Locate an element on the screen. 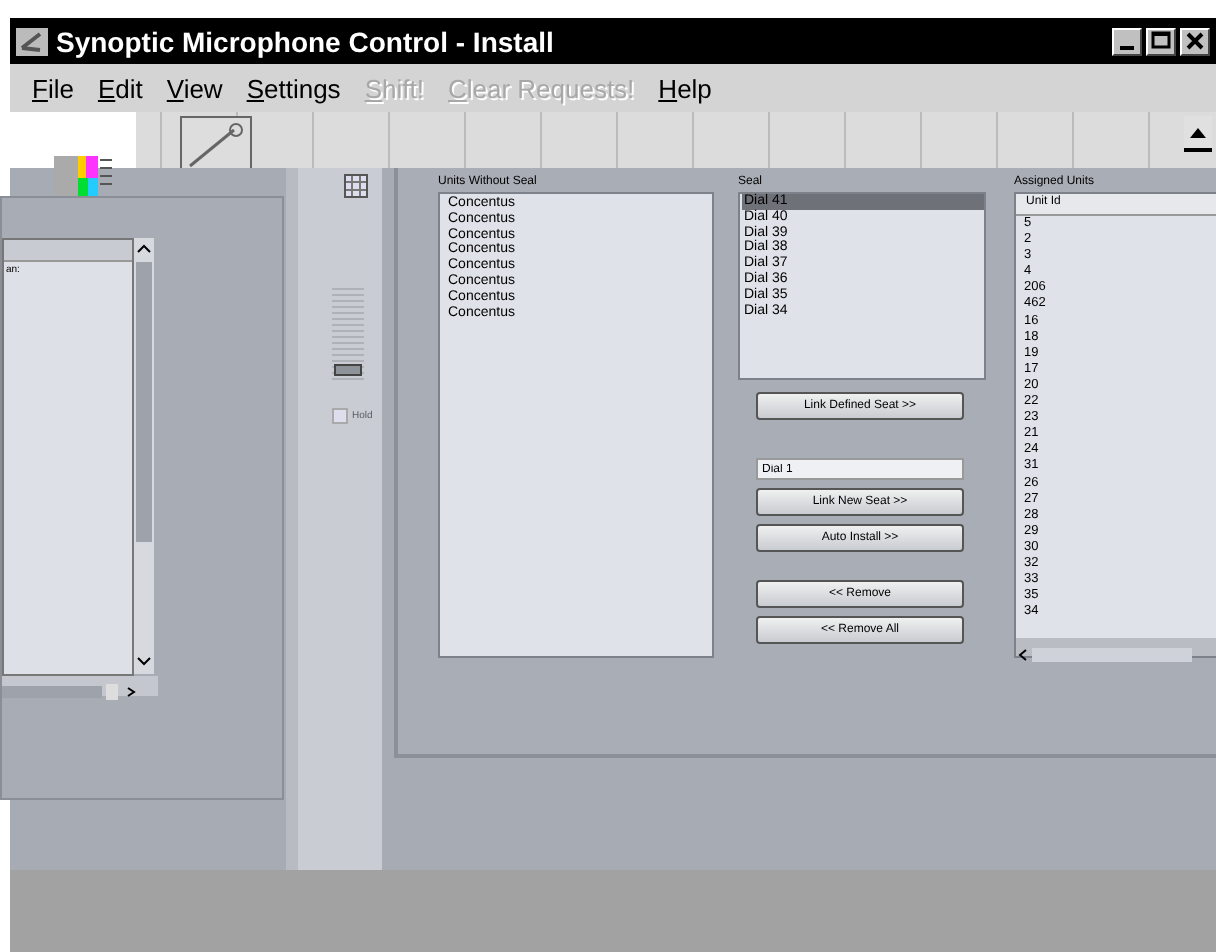 Image resolution: width=1216 pixels, height=952 pixels. maximize-icon is located at coordinates (1161, 41).